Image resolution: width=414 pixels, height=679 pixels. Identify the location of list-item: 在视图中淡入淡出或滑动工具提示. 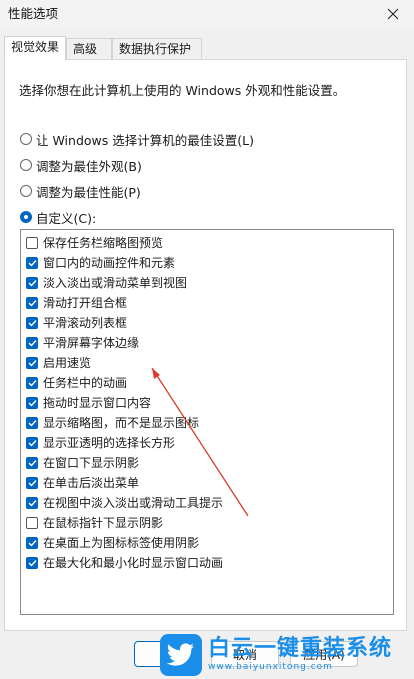
(124, 502).